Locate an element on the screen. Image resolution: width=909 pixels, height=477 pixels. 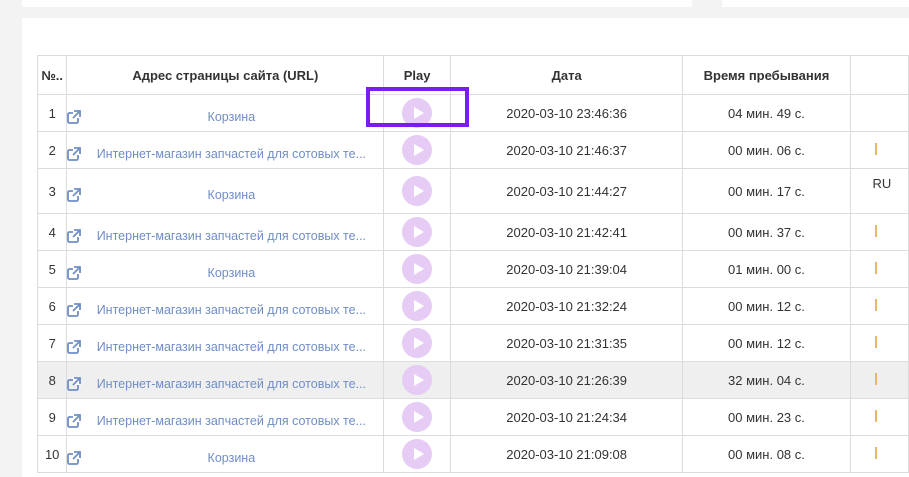
top-panel-left is located at coordinates (357, 3).